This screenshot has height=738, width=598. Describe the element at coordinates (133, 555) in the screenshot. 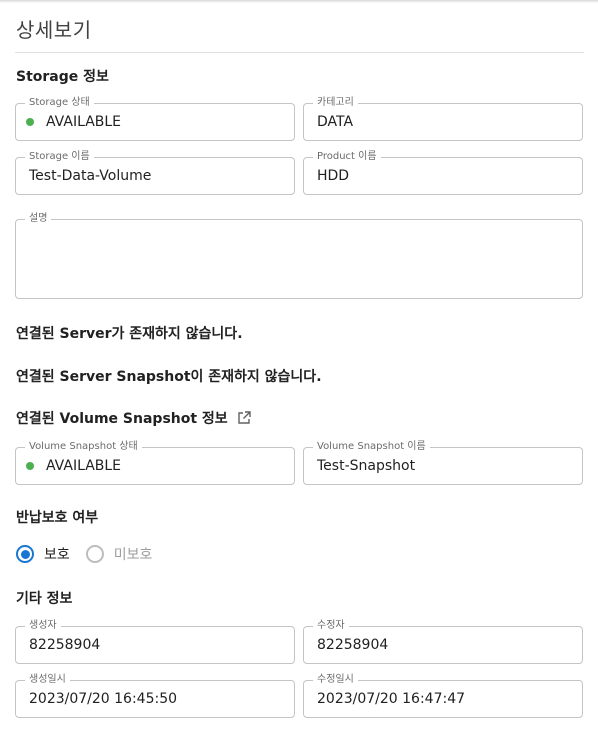

I see `radio-unprotect-label: 미보호` at that location.